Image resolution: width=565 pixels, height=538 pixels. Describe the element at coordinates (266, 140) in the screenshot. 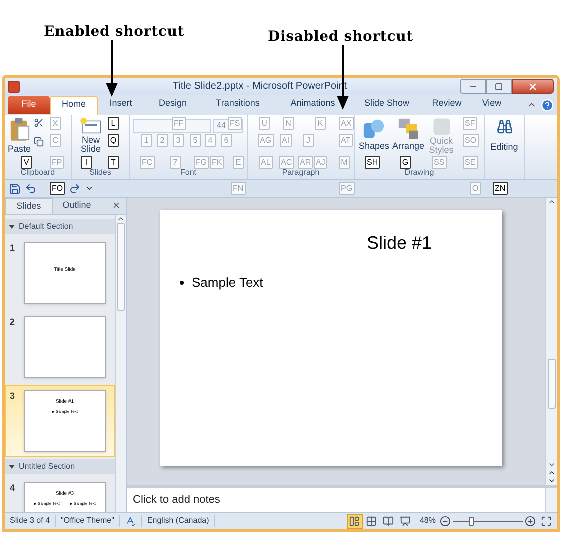

I see `keytip: AG` at that location.